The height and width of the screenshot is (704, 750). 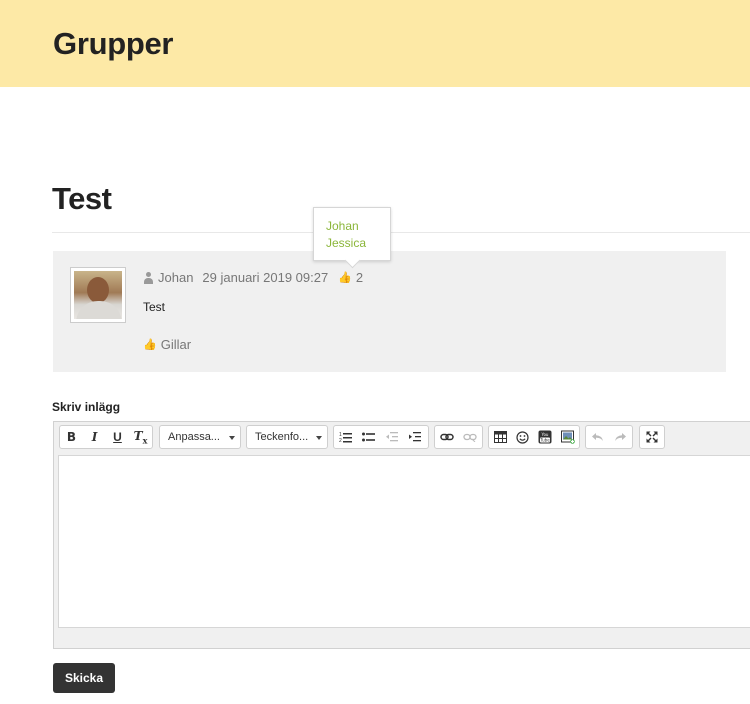 I want to click on format-group: B I U Tx, so click(x=106, y=437).